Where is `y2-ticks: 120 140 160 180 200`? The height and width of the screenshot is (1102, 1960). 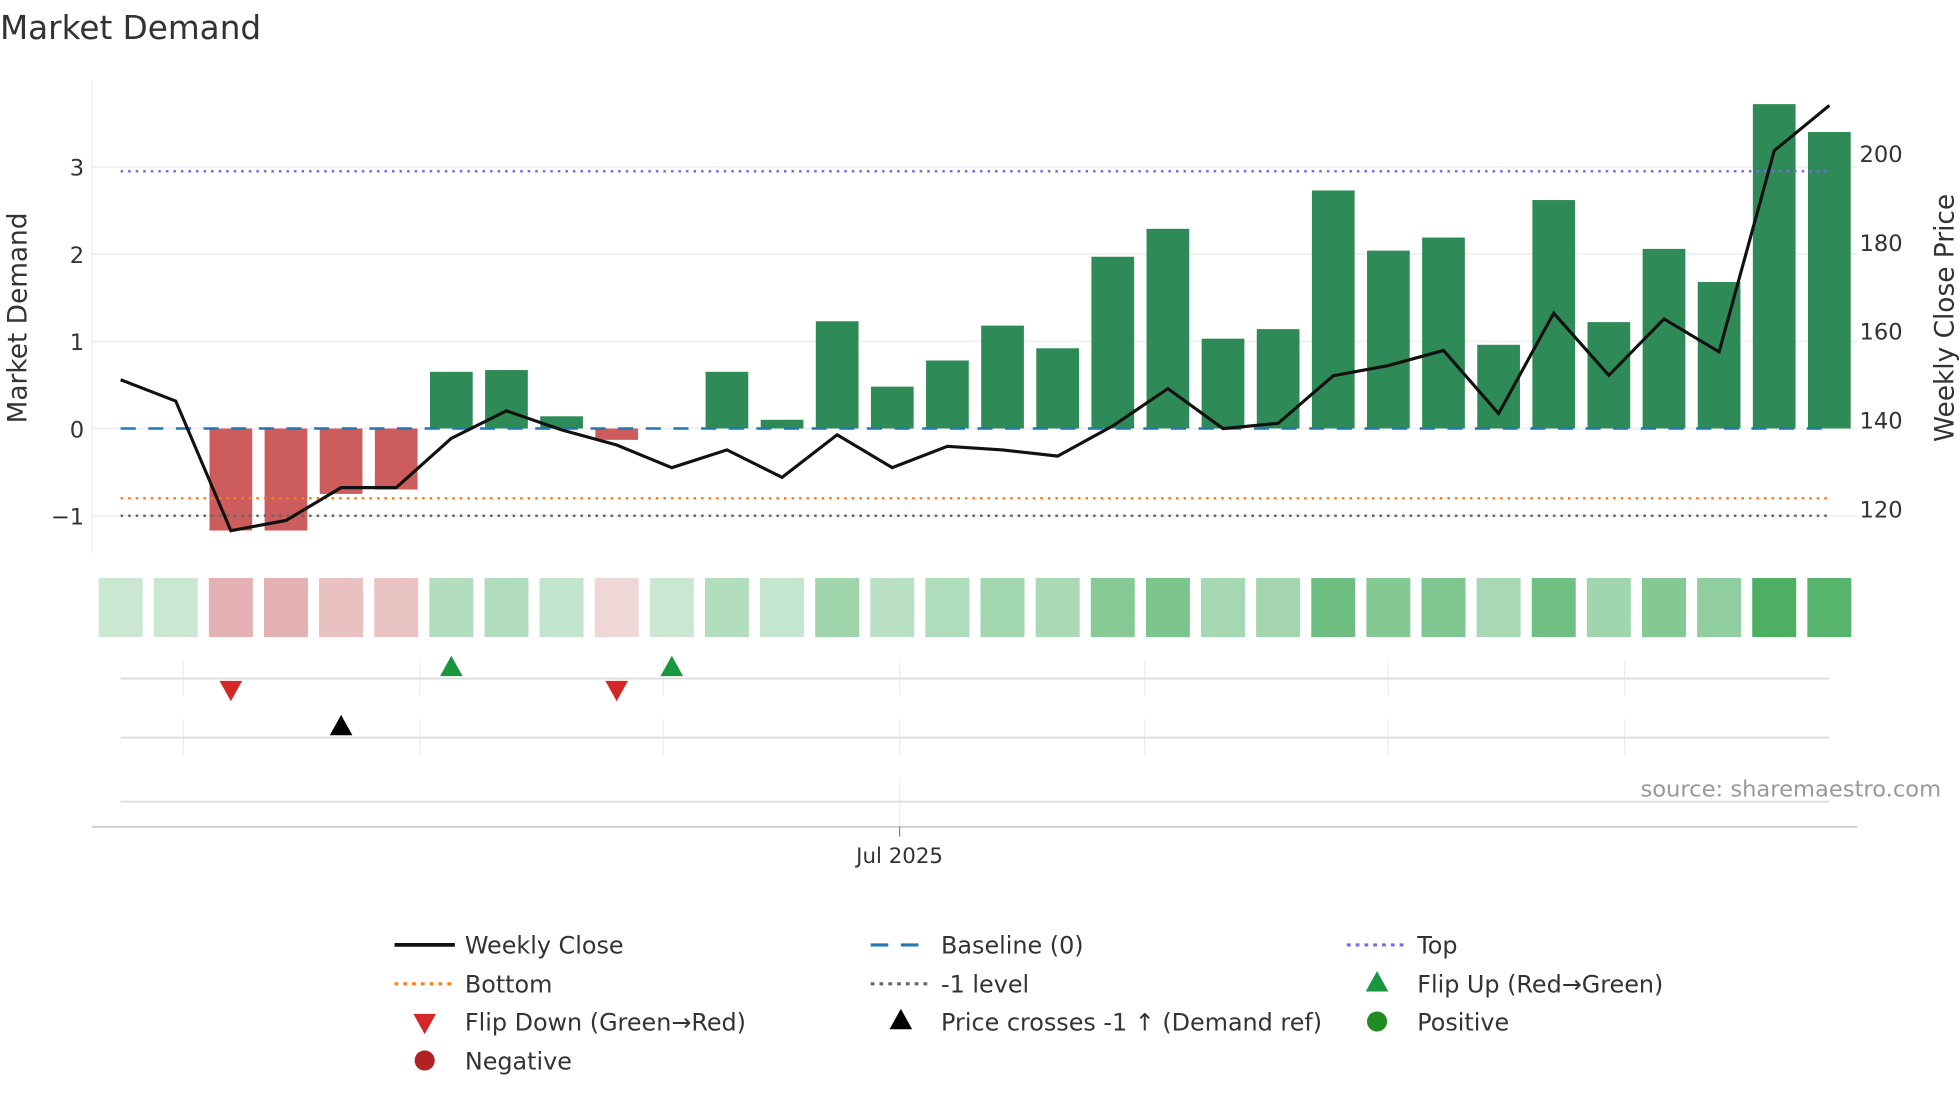
y2-ticks: 120 140 160 180 200 is located at coordinates (1880, 332).